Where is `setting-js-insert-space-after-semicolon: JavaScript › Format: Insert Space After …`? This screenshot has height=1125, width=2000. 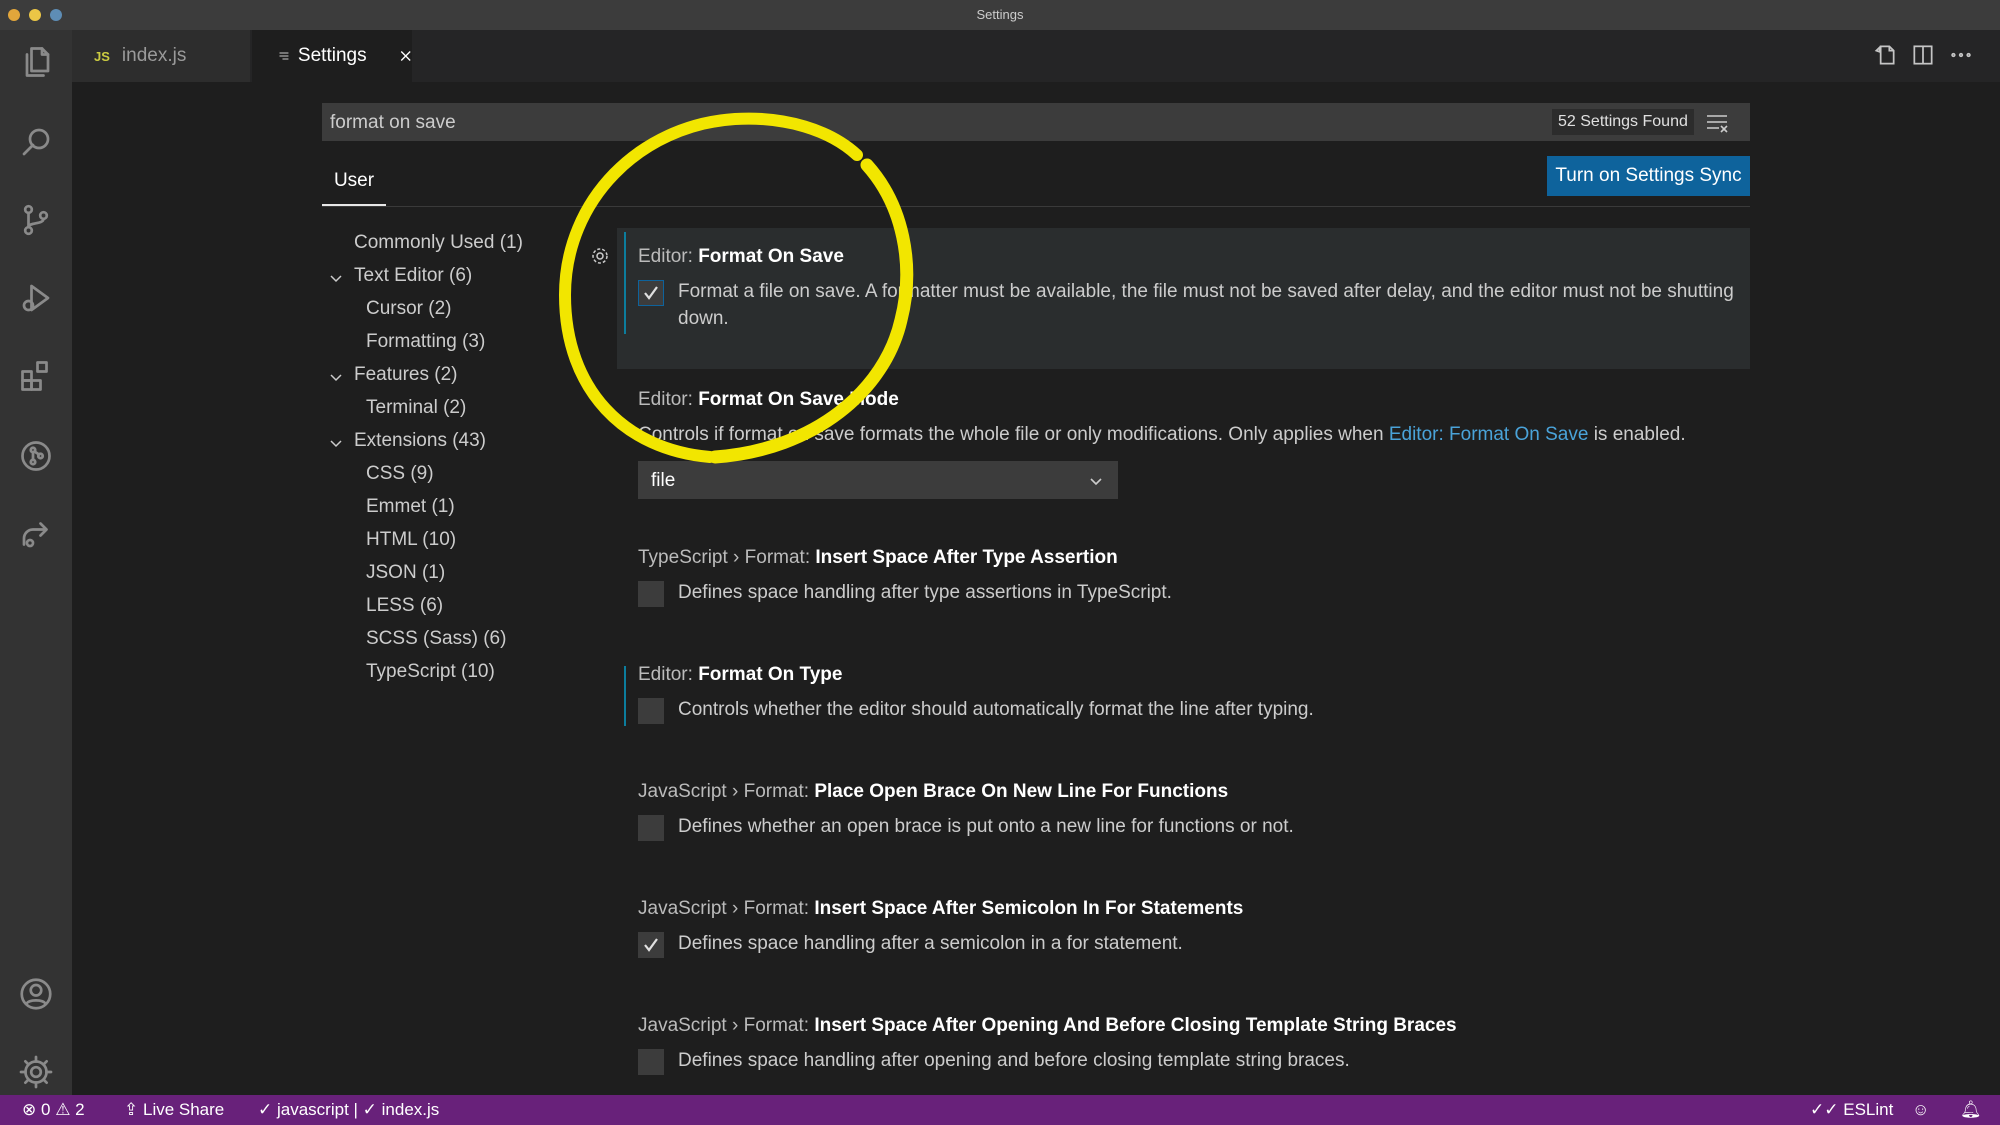
setting-js-insert-space-after-semicolon: JavaScript › Format: Insert Space After … is located at coordinates (940, 928).